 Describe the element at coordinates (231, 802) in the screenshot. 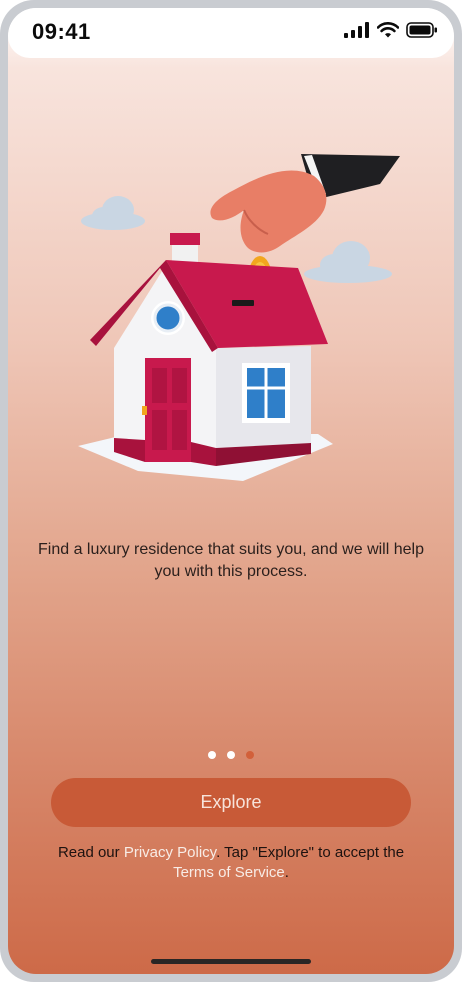

I see `explore-button: Explore` at that location.